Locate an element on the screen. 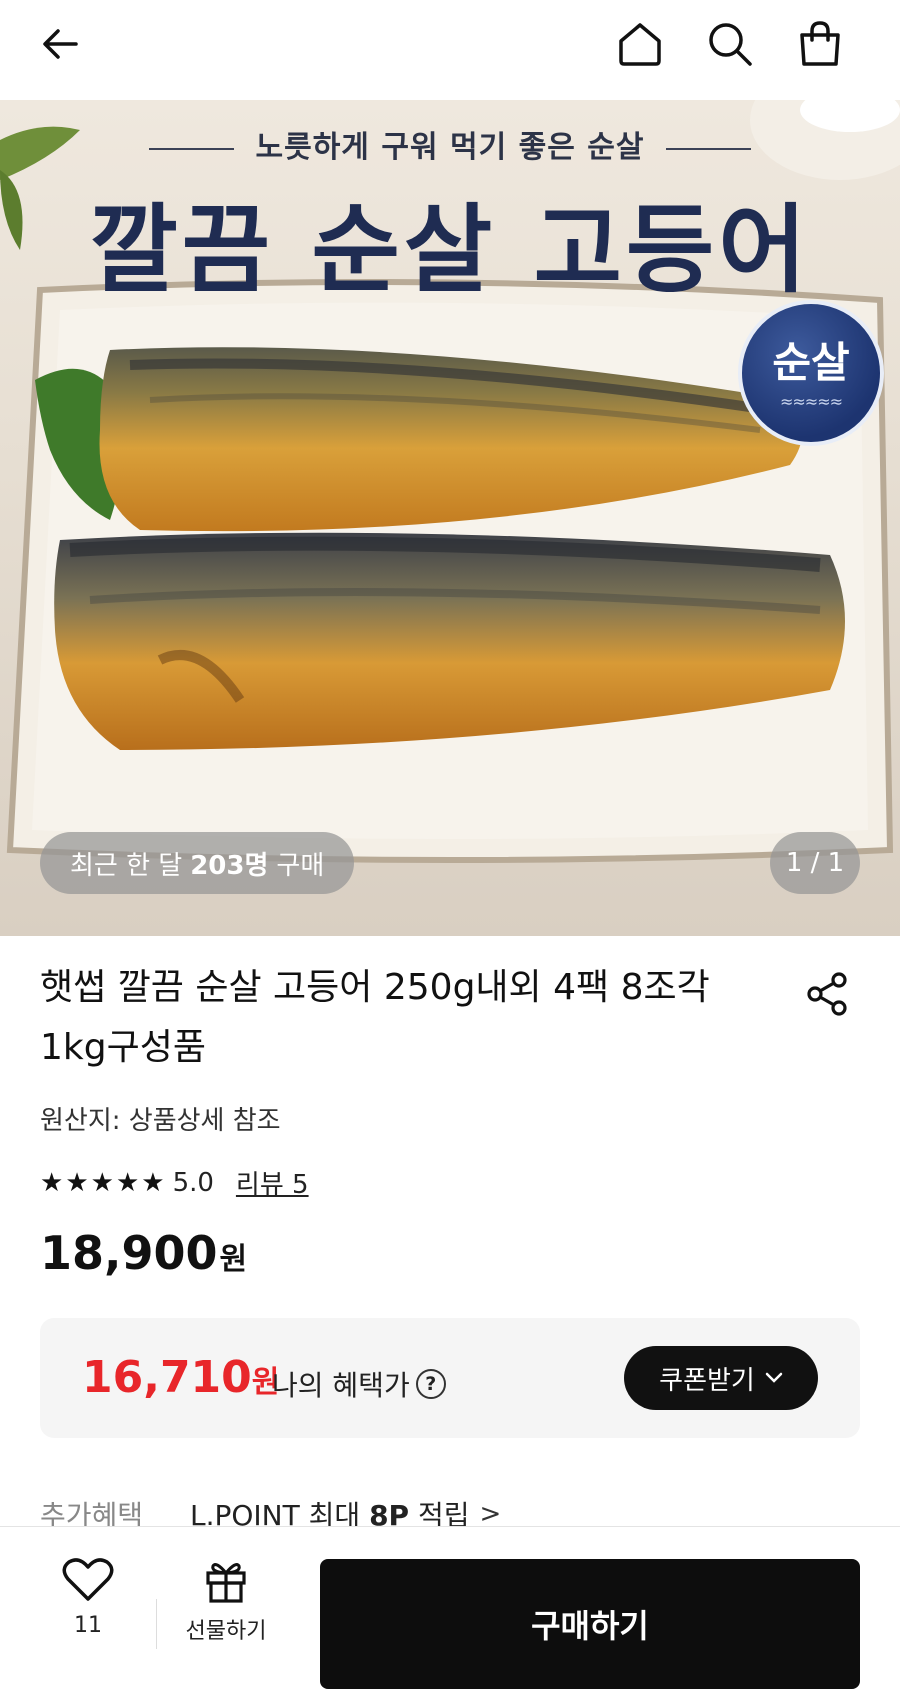  wishlist-count: 11 is located at coordinates (88, 1625).